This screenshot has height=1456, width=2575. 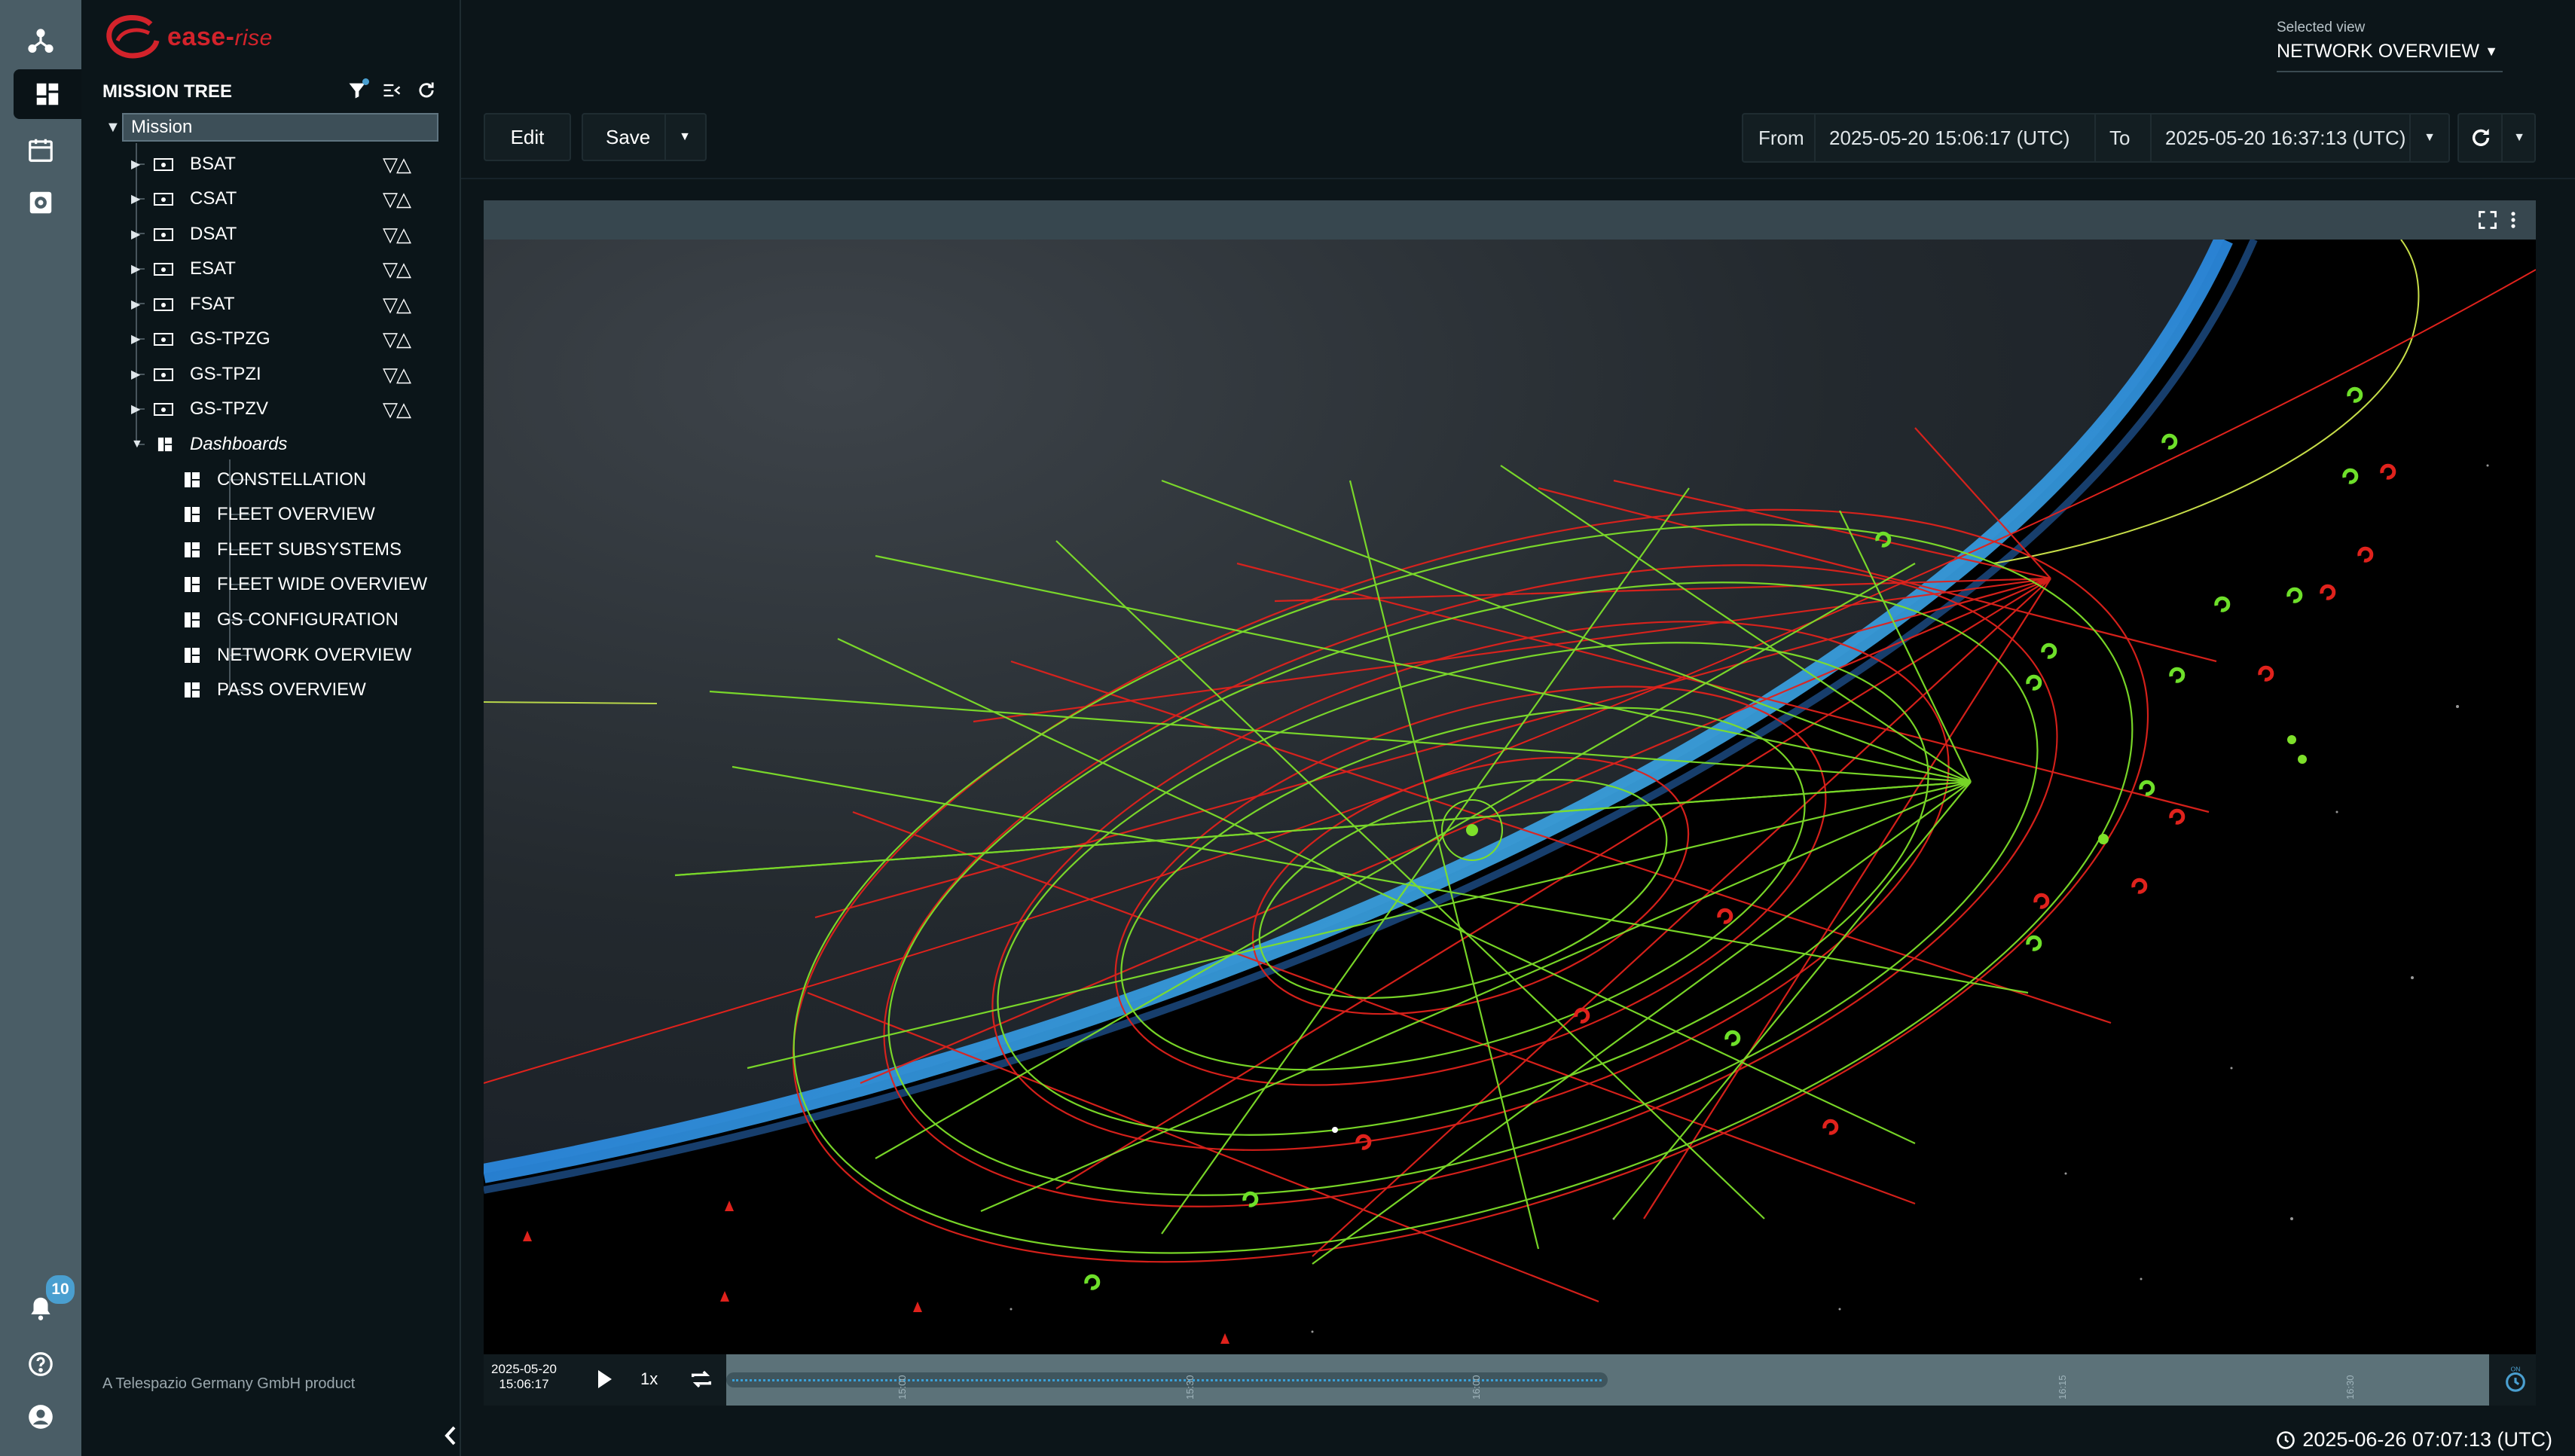 I want to click on clock-icon, so click(x=2286, y=1439).